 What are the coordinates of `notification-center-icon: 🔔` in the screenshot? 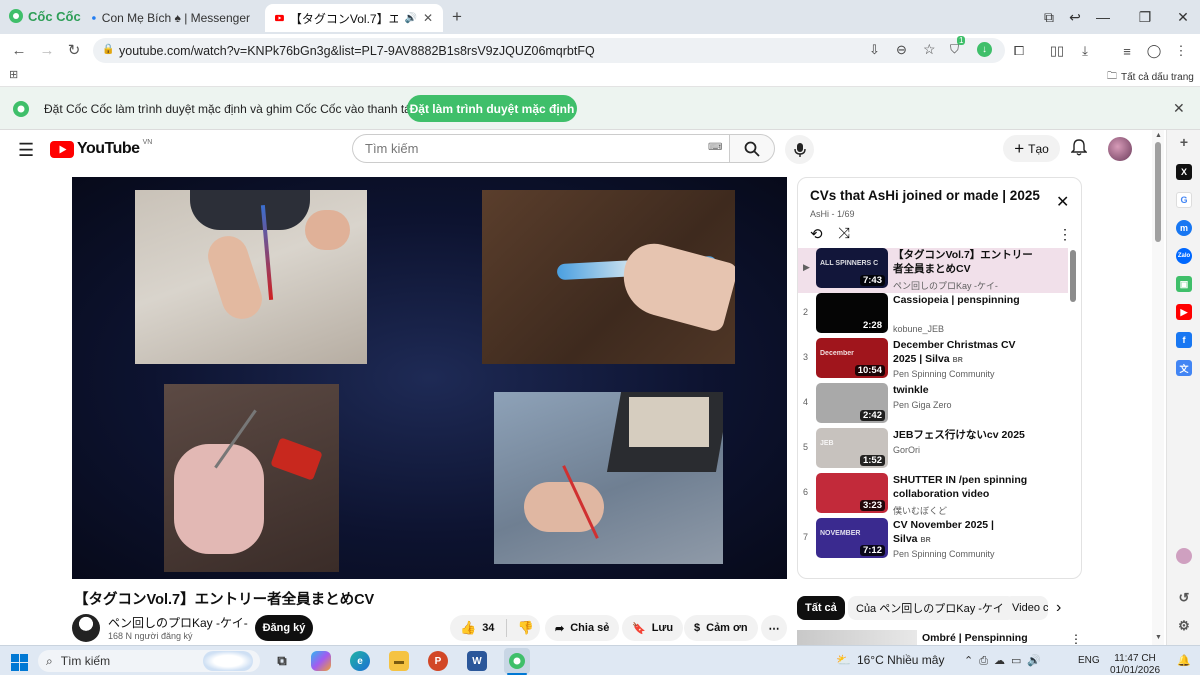 It's located at (1184, 660).